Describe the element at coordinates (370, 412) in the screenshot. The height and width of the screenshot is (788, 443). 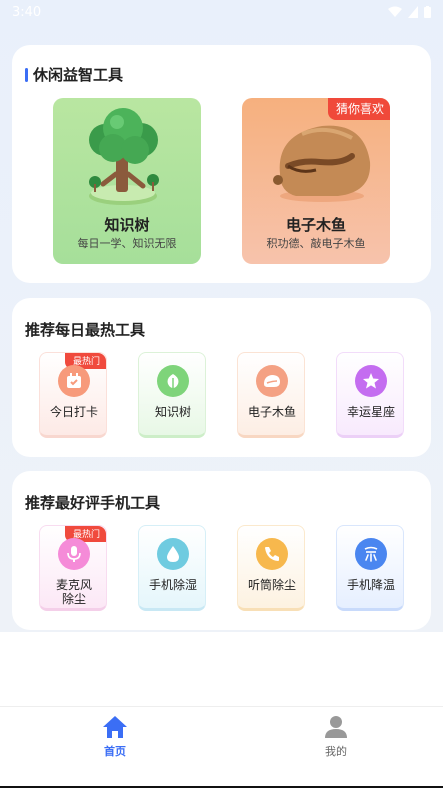
I see `tool-label: 幸运星座` at that location.